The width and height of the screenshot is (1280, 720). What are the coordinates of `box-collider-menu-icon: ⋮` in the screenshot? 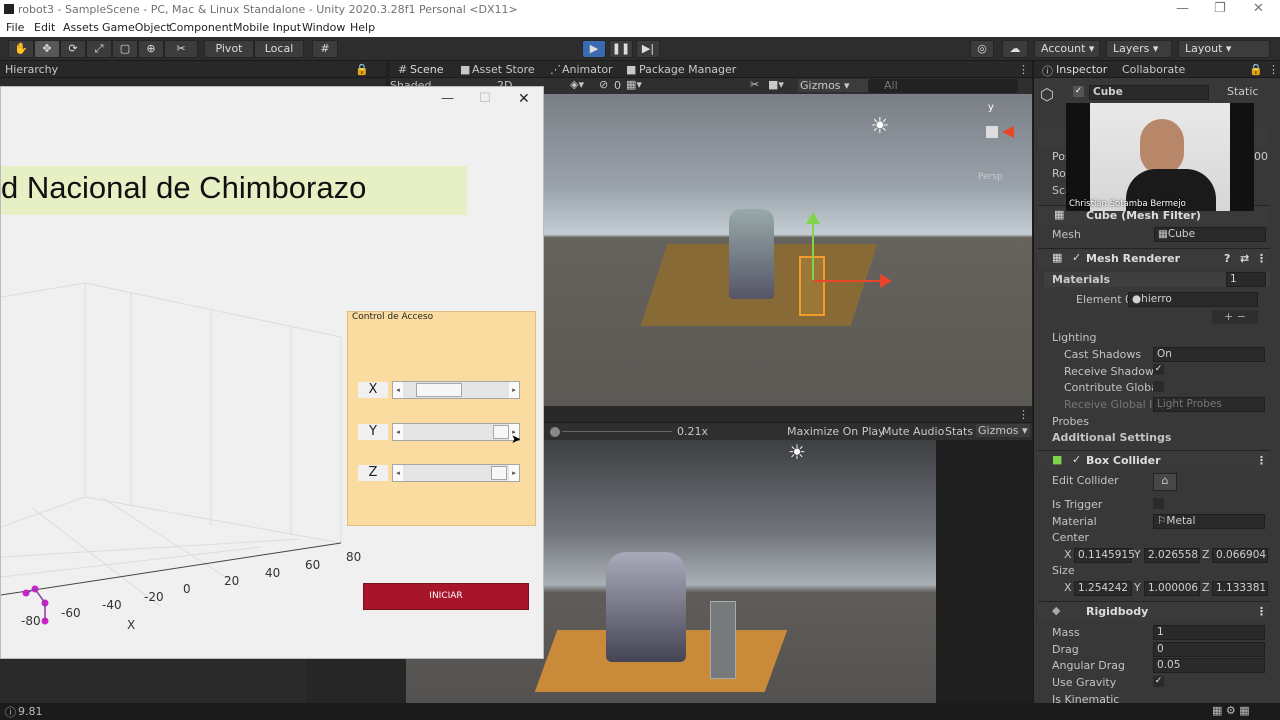 It's located at (1261, 460).